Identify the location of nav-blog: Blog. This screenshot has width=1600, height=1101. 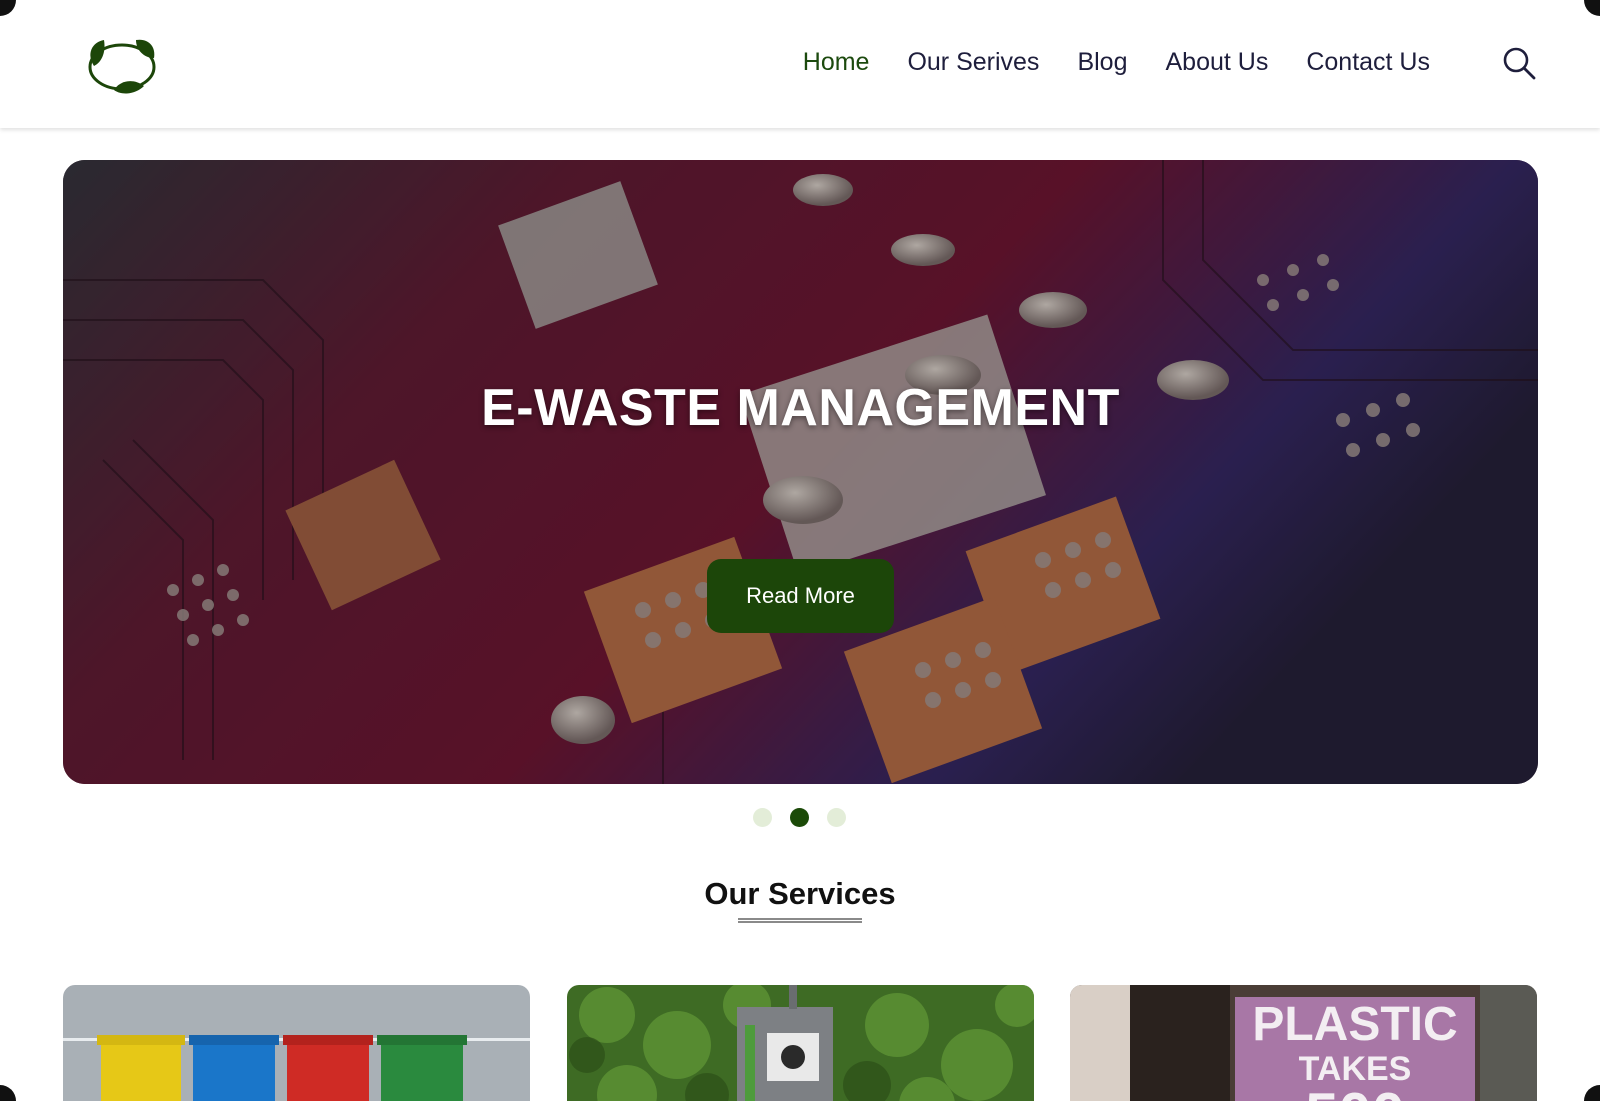
(1102, 62).